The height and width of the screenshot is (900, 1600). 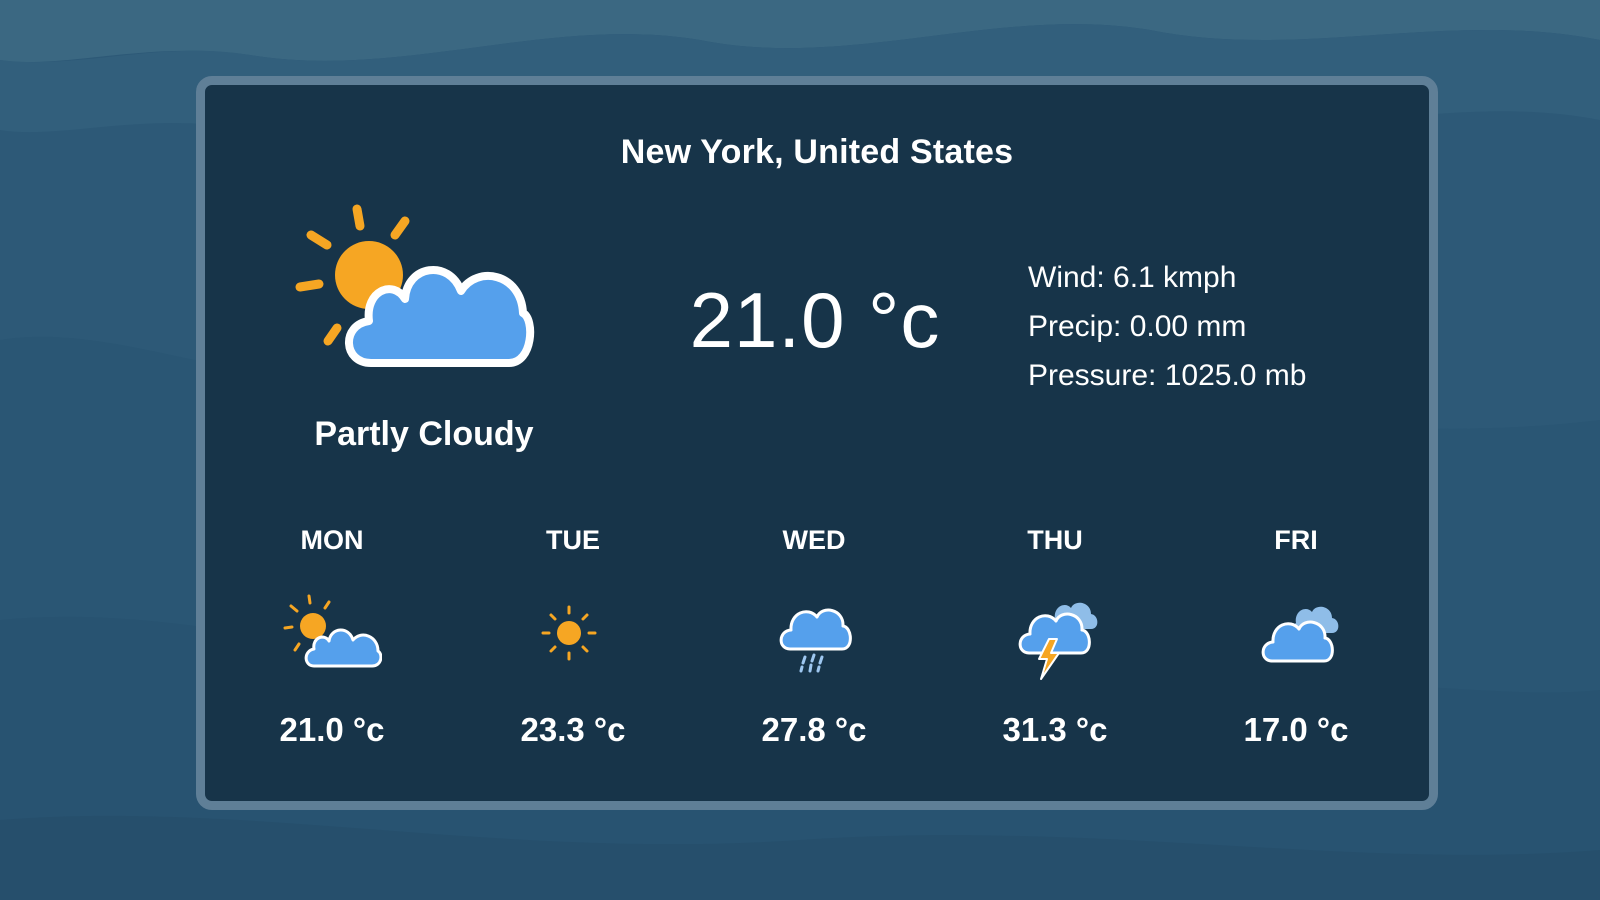 I want to click on forecast-temp: 31.3 °c, so click(x=1055, y=729).